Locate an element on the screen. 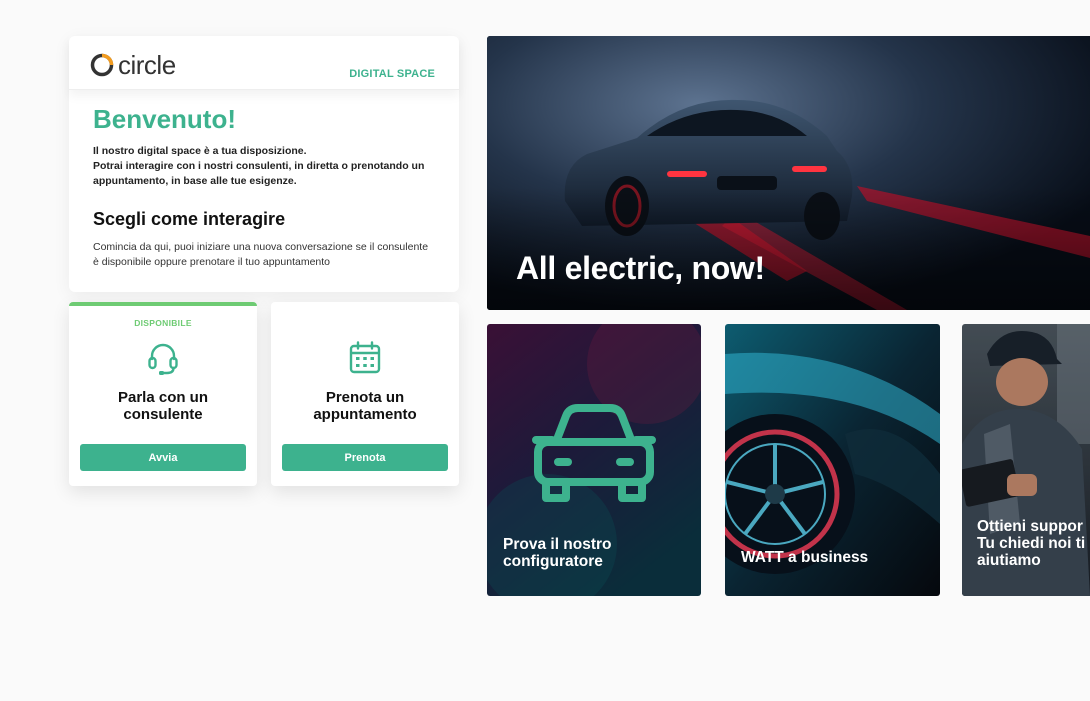 The image size is (1090, 701). configurator-tile: Prova il nostro configuratore is located at coordinates (594, 460).